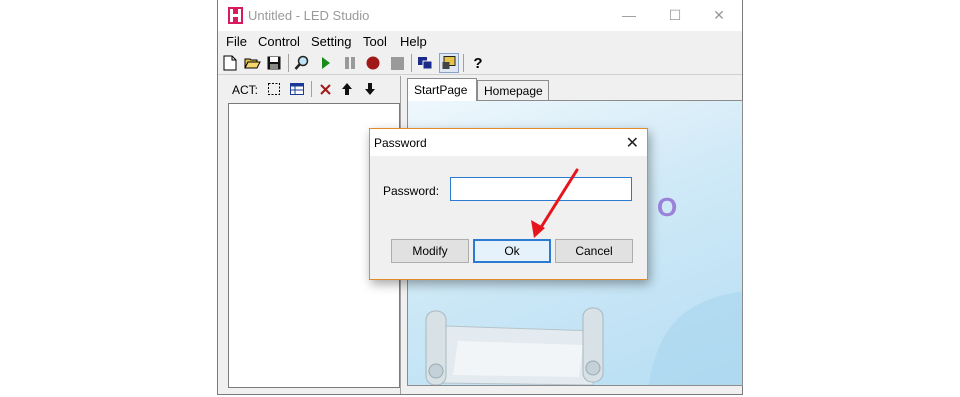 Image resolution: width=960 pixels, height=397 pixels. What do you see at coordinates (326, 63) in the screenshot?
I see `play-icon` at bounding box center [326, 63].